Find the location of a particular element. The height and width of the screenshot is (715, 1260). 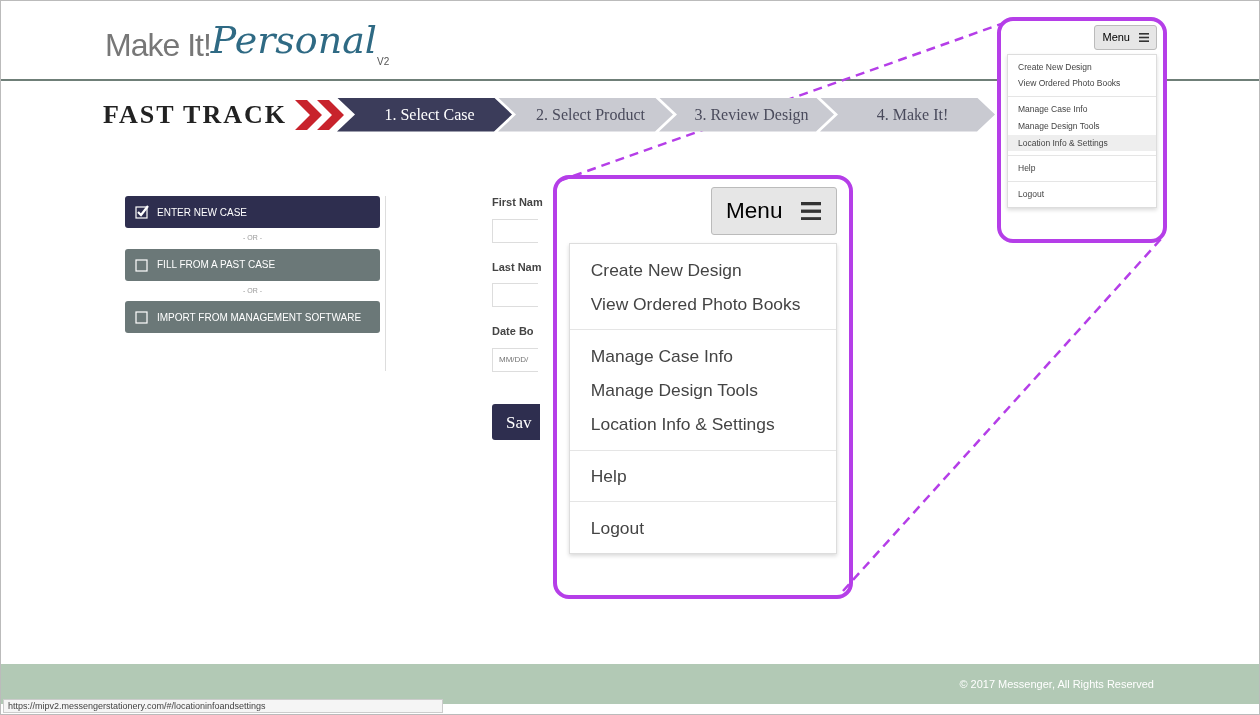

step-tab: 4. Make It! is located at coordinates (907, 114).